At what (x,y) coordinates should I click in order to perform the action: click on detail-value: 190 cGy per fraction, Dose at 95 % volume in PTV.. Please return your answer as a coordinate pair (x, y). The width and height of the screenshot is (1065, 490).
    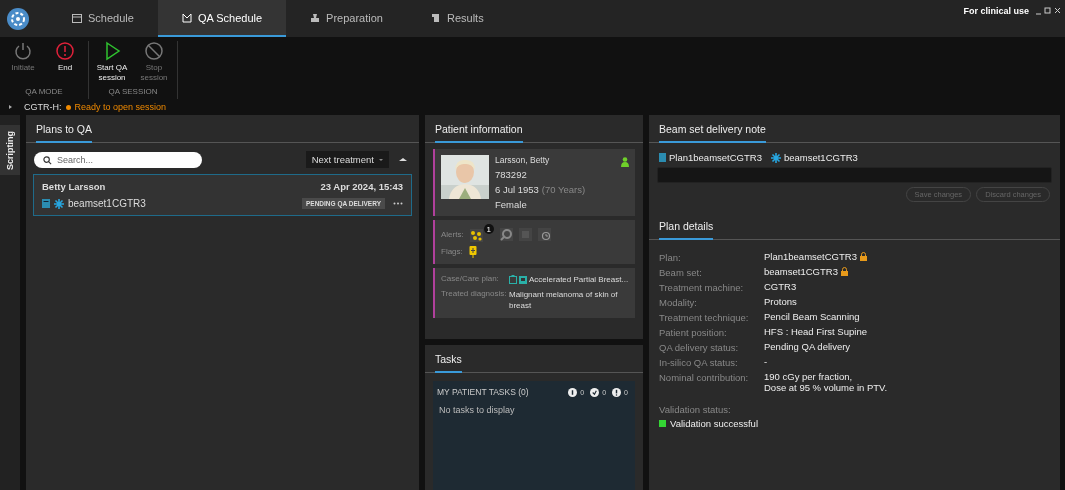
    Looking at the image, I should click on (826, 383).